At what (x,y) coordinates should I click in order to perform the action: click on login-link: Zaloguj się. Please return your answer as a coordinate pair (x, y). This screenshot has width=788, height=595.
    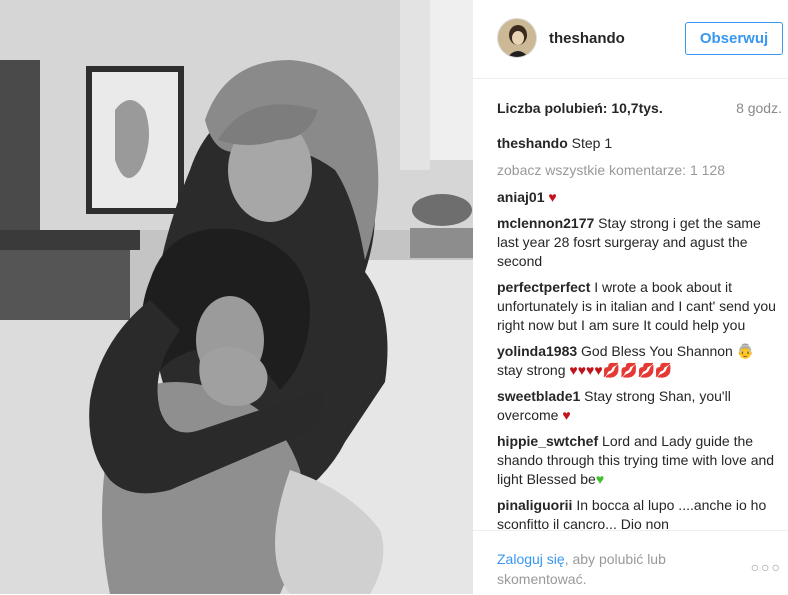
    Looking at the image, I should click on (531, 559).